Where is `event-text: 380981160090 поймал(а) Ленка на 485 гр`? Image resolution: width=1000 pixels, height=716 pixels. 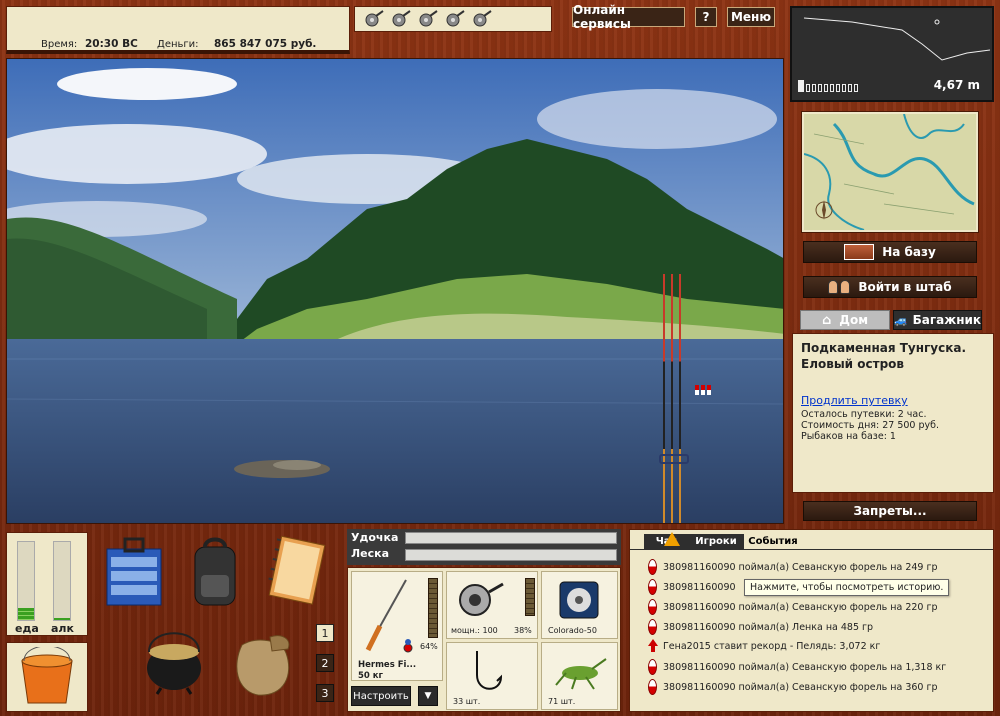 event-text: 380981160090 поймал(а) Ленка на 485 гр is located at coordinates (768, 627).